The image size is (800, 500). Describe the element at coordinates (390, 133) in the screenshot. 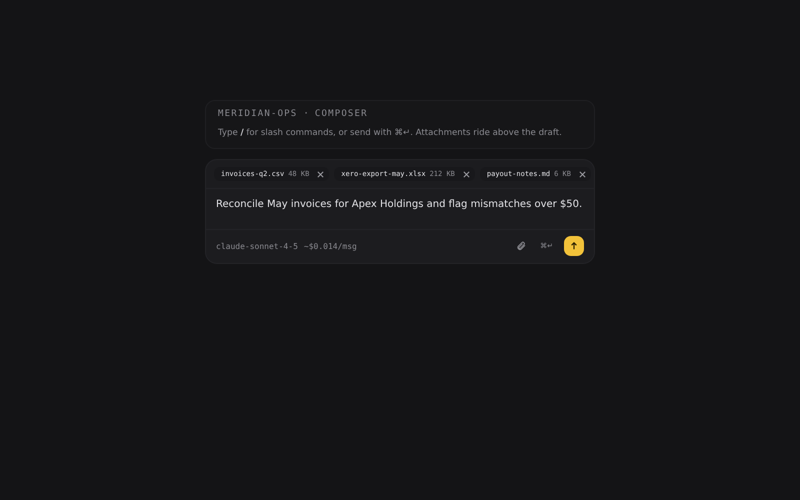

I see `hint-text: Type / for slash commands, or send with ⌘↵. Attachments ride above the draft.` at that location.